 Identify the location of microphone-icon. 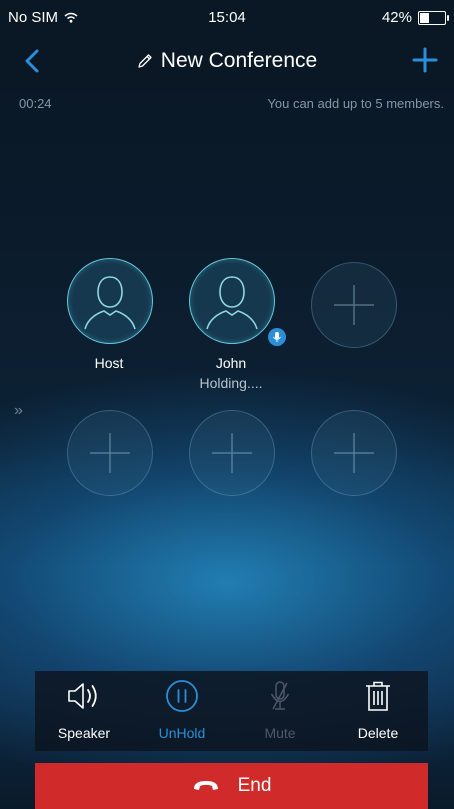
(280, 695).